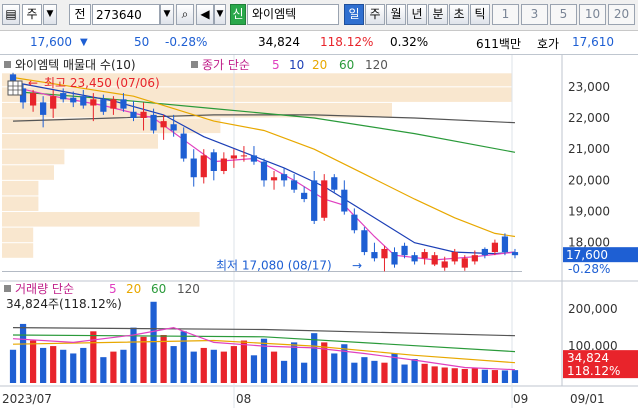 The width and height of the screenshot is (638, 411). I want to click on speaker-icon: ◀, so click(205, 14).